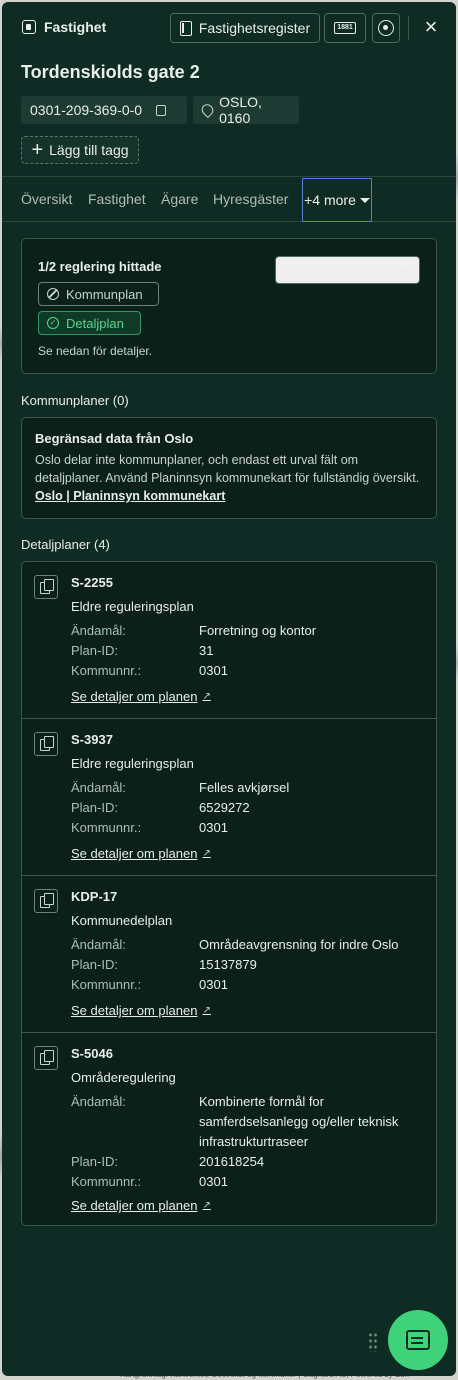  What do you see at coordinates (114, 438) in the screenshot?
I see `limited-data-heading: Begränsad data från Oslo` at bounding box center [114, 438].